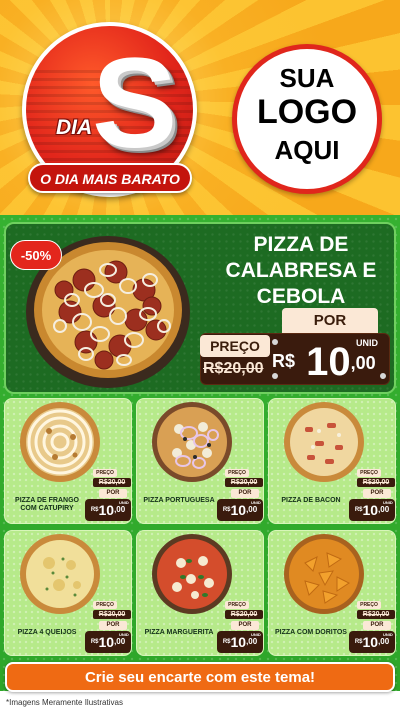 The image size is (400, 711). I want to click on bacon-pizza-image, so click(324, 442).